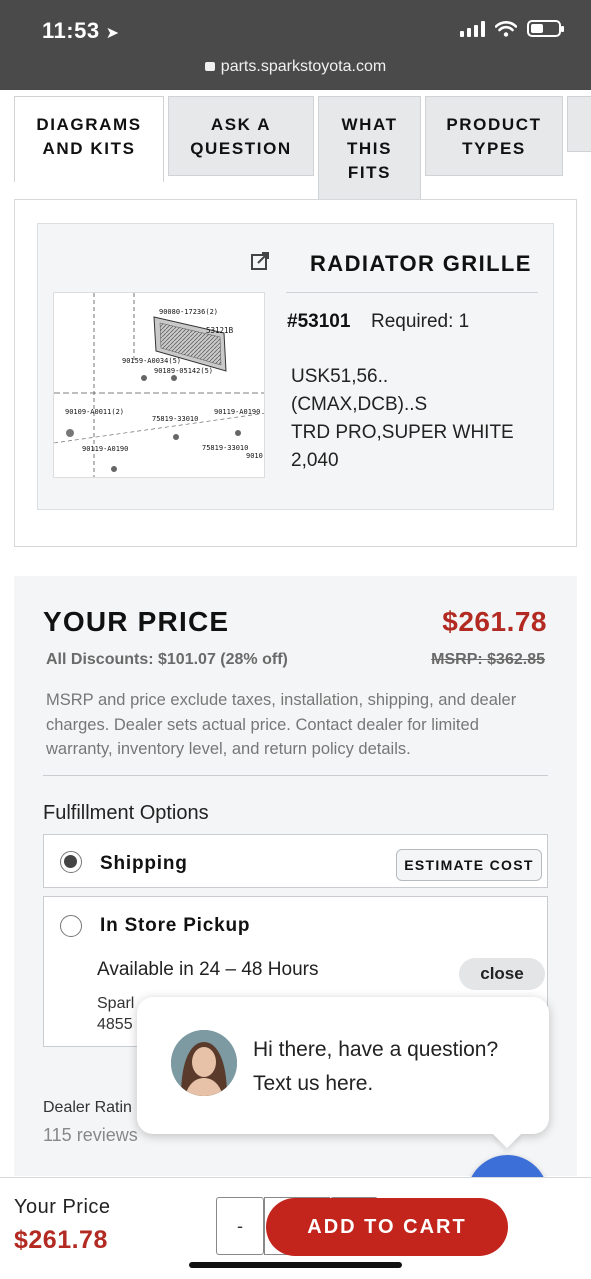 The height and width of the screenshot is (1279, 591). I want to click on chat-message: Hi there, have a question? Text us here., so click(376, 1066).